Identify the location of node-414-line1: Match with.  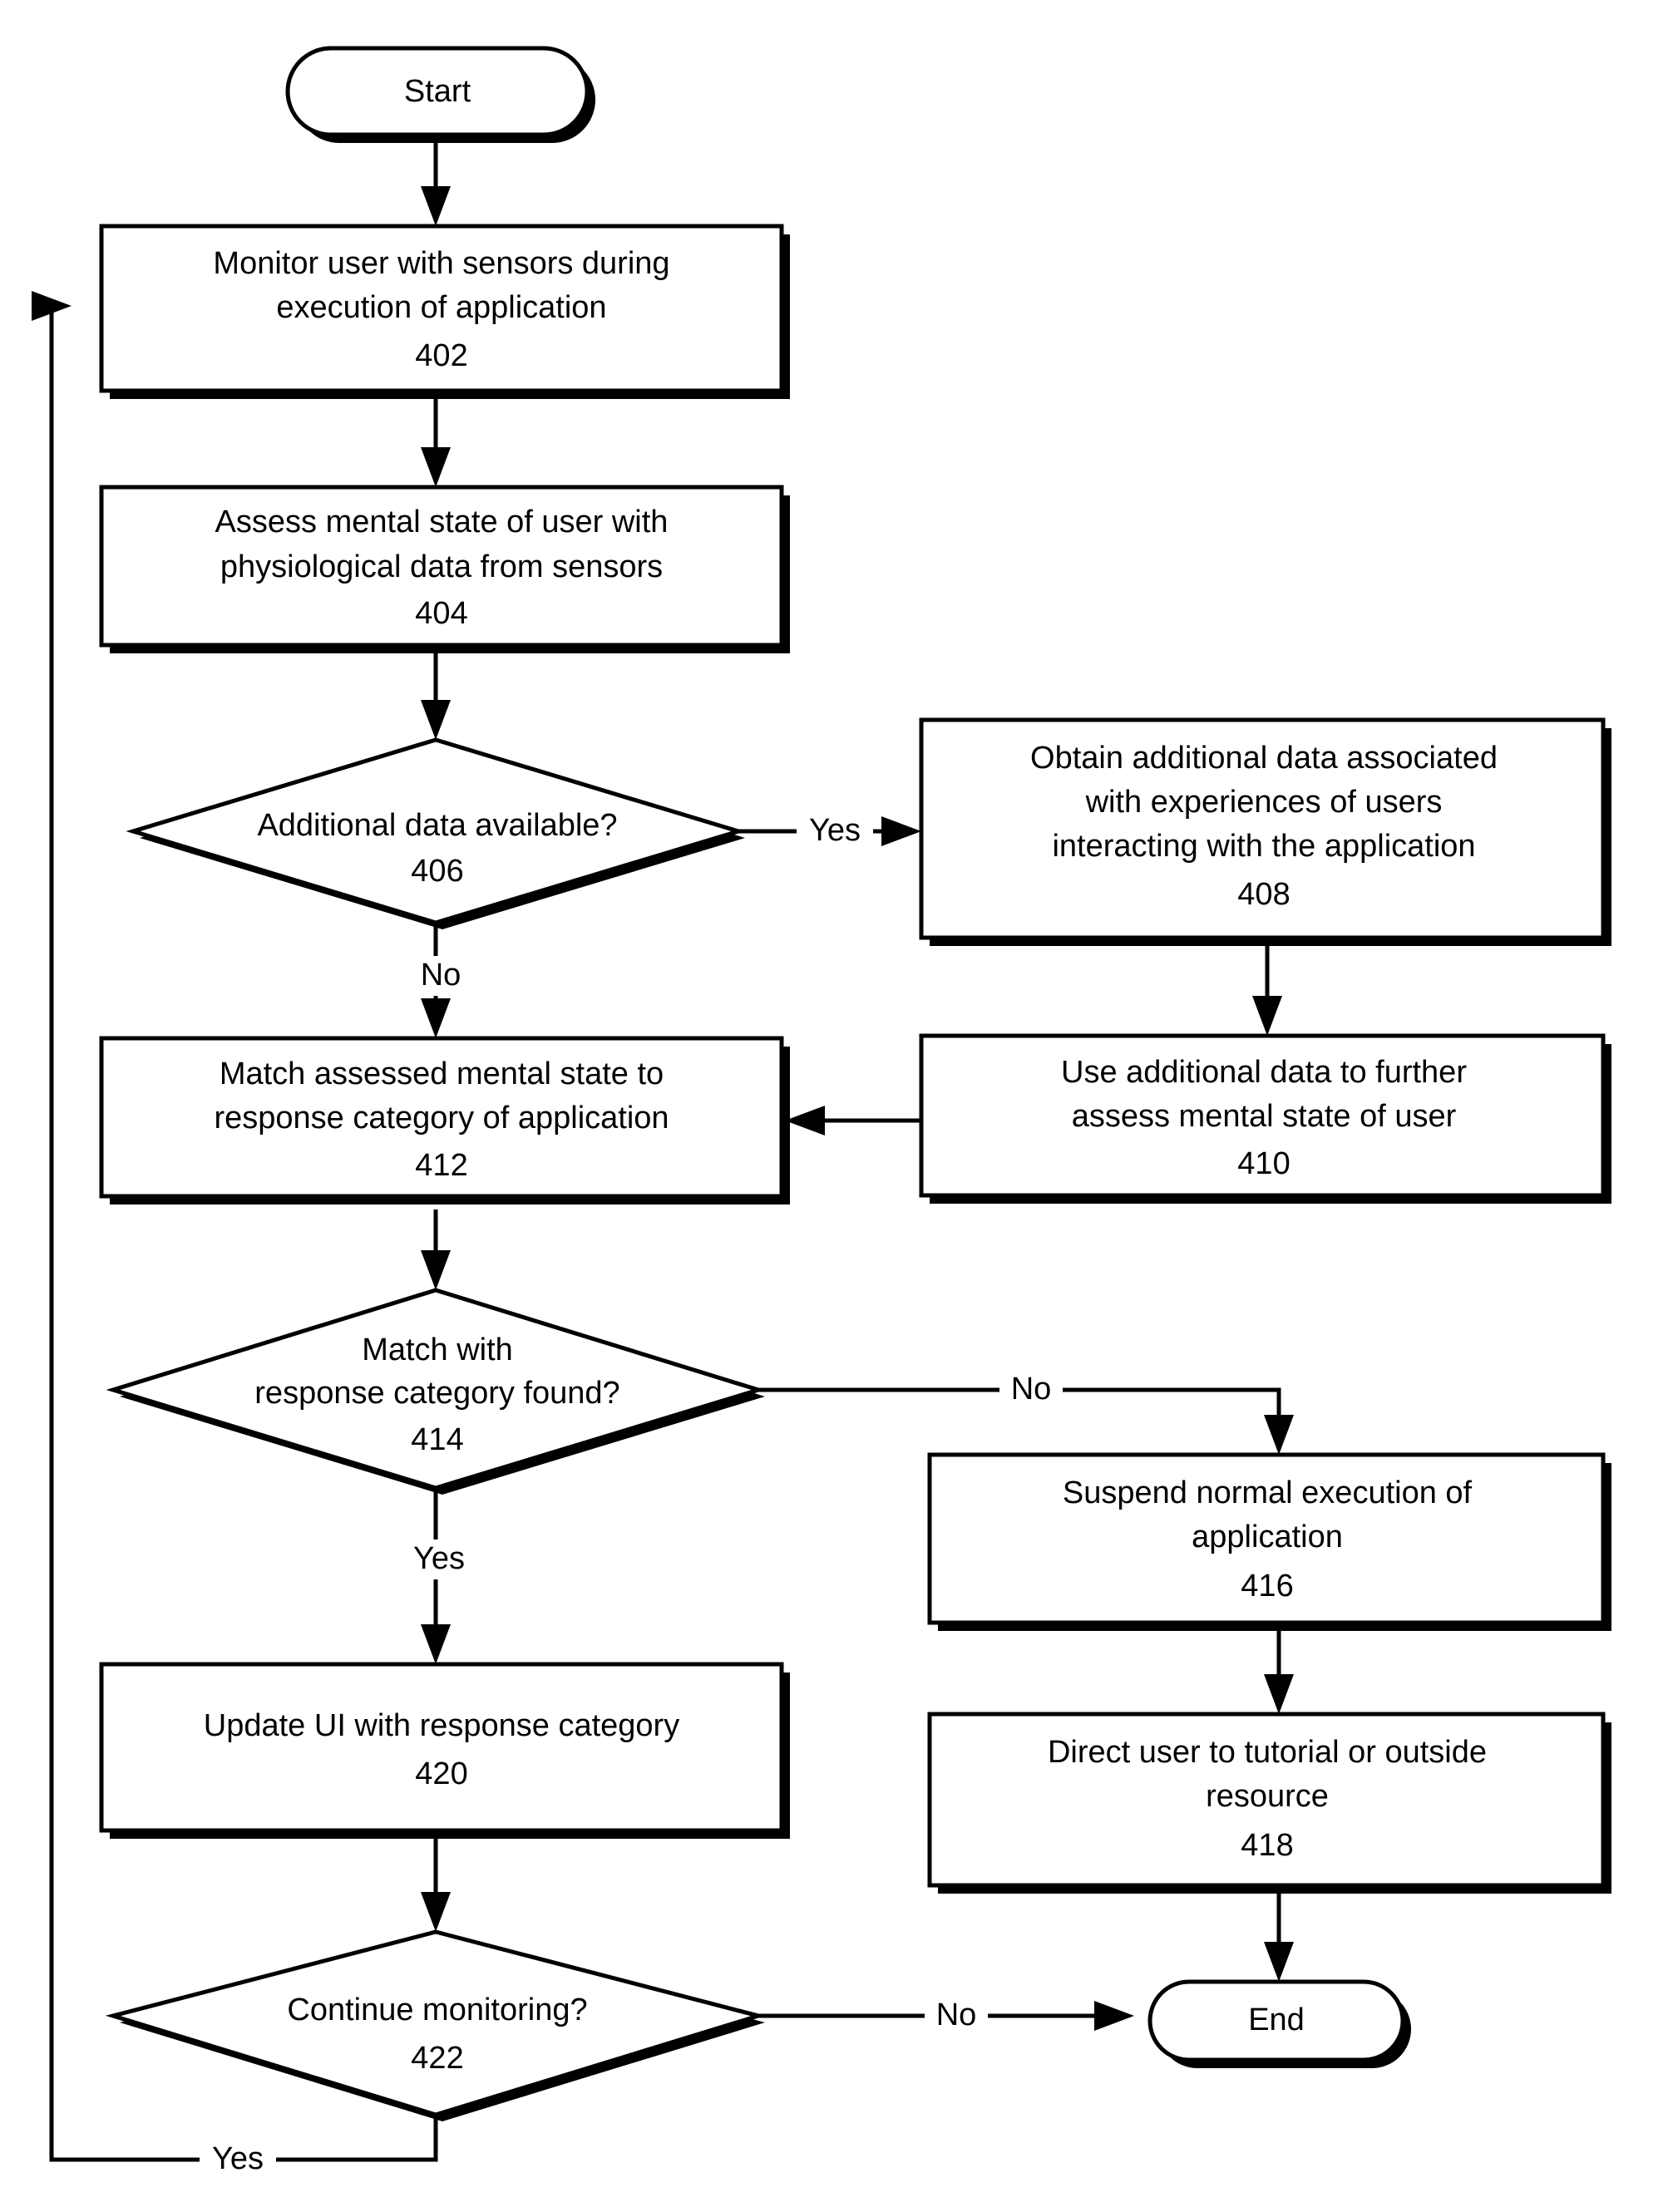
(437, 1350).